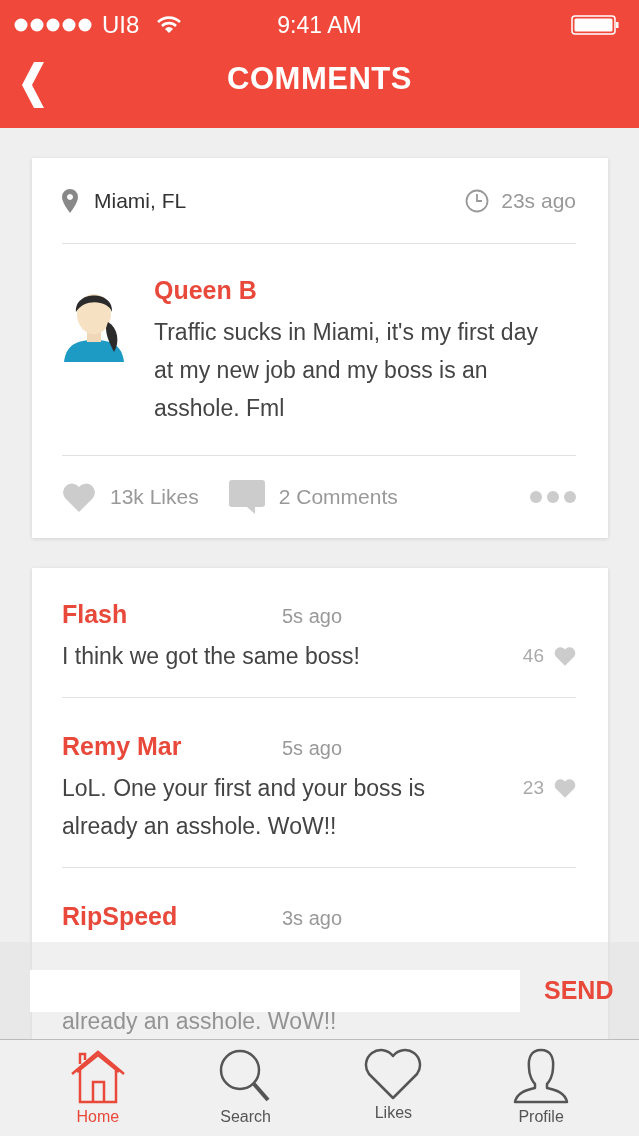 The width and height of the screenshot is (639, 1136). I want to click on page-title: COMMENTS, so click(319, 79).